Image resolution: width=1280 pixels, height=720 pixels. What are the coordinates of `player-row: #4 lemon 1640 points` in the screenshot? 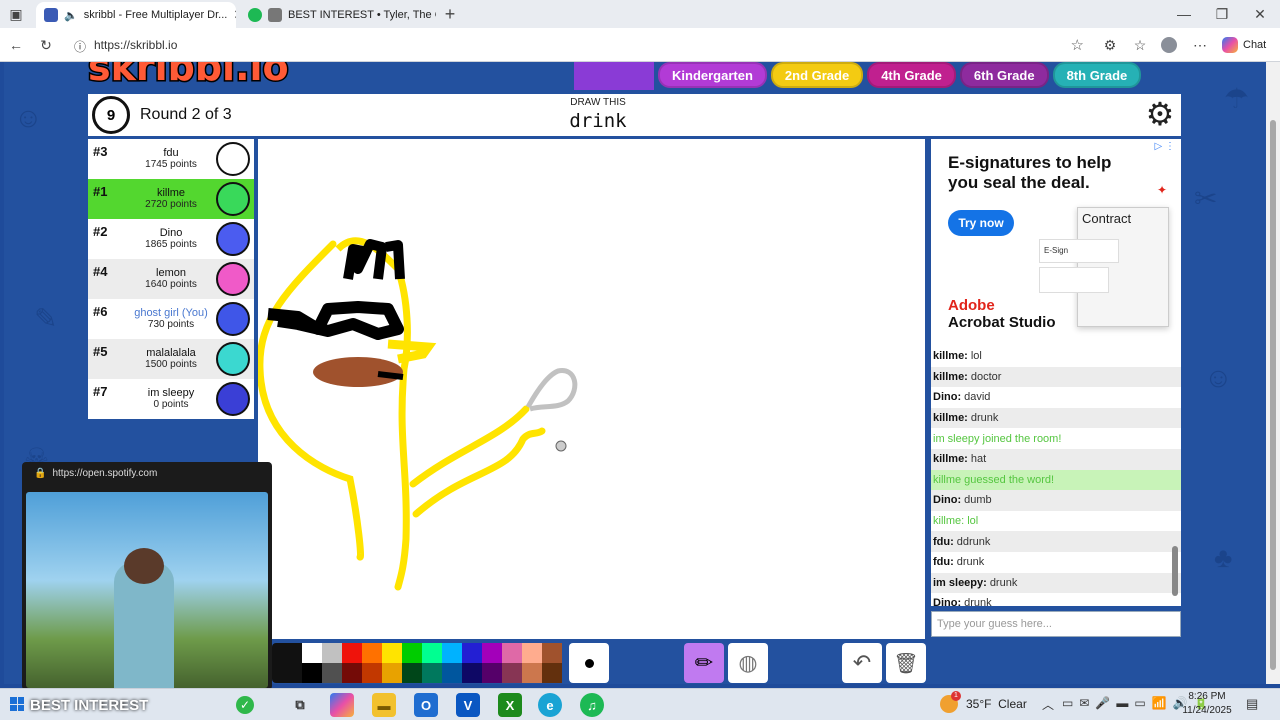 It's located at (171, 279).